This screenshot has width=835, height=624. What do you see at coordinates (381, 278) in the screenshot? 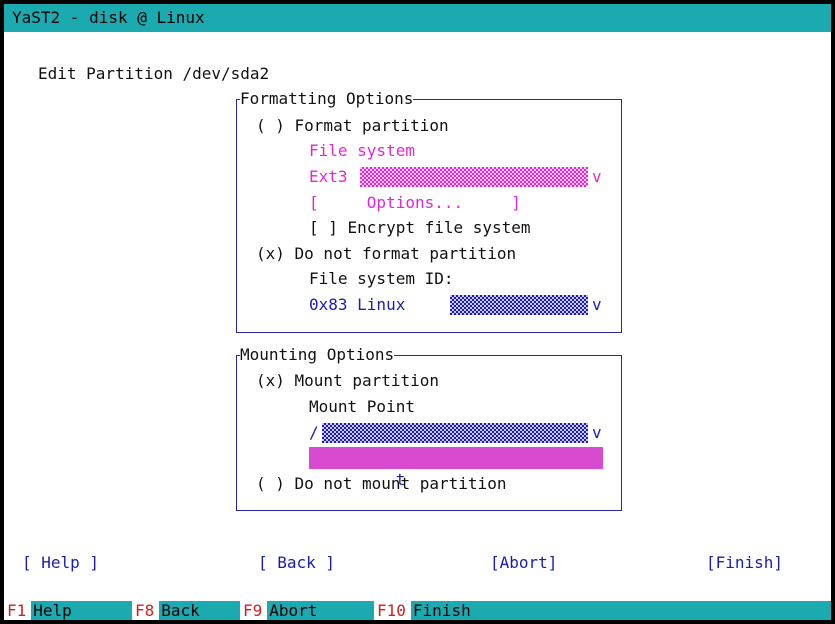
I see `file-system-id-label: File system ID:` at bounding box center [381, 278].